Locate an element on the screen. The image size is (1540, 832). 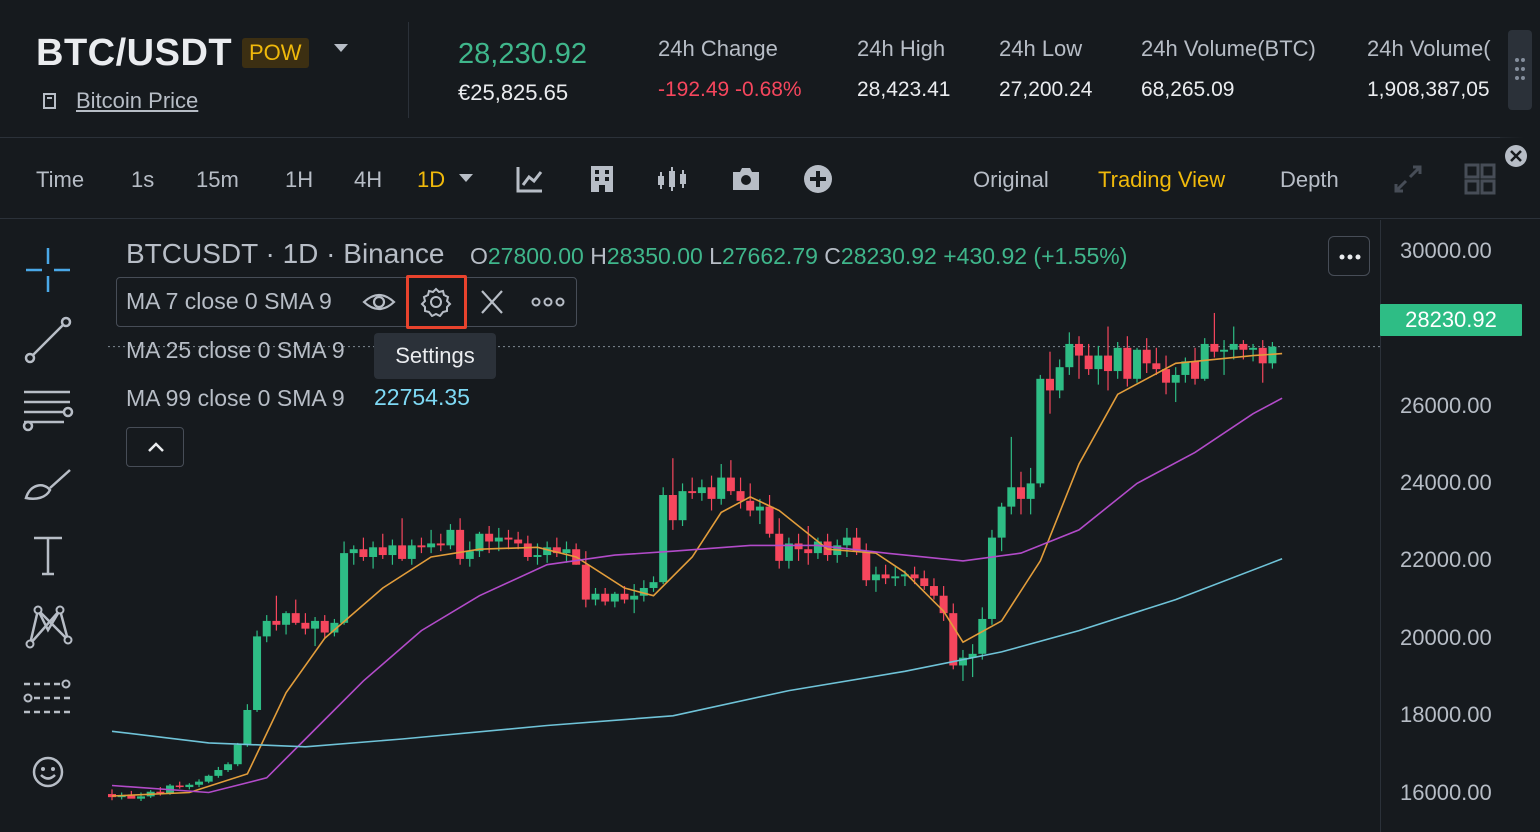
more-dots-icon is located at coordinates (1350, 257).